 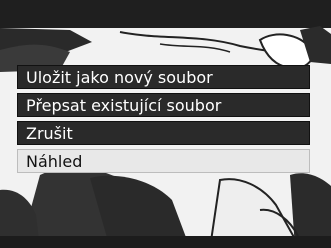 What do you see at coordinates (163, 161) in the screenshot?
I see `menu-item-preview: Náhled` at bounding box center [163, 161].